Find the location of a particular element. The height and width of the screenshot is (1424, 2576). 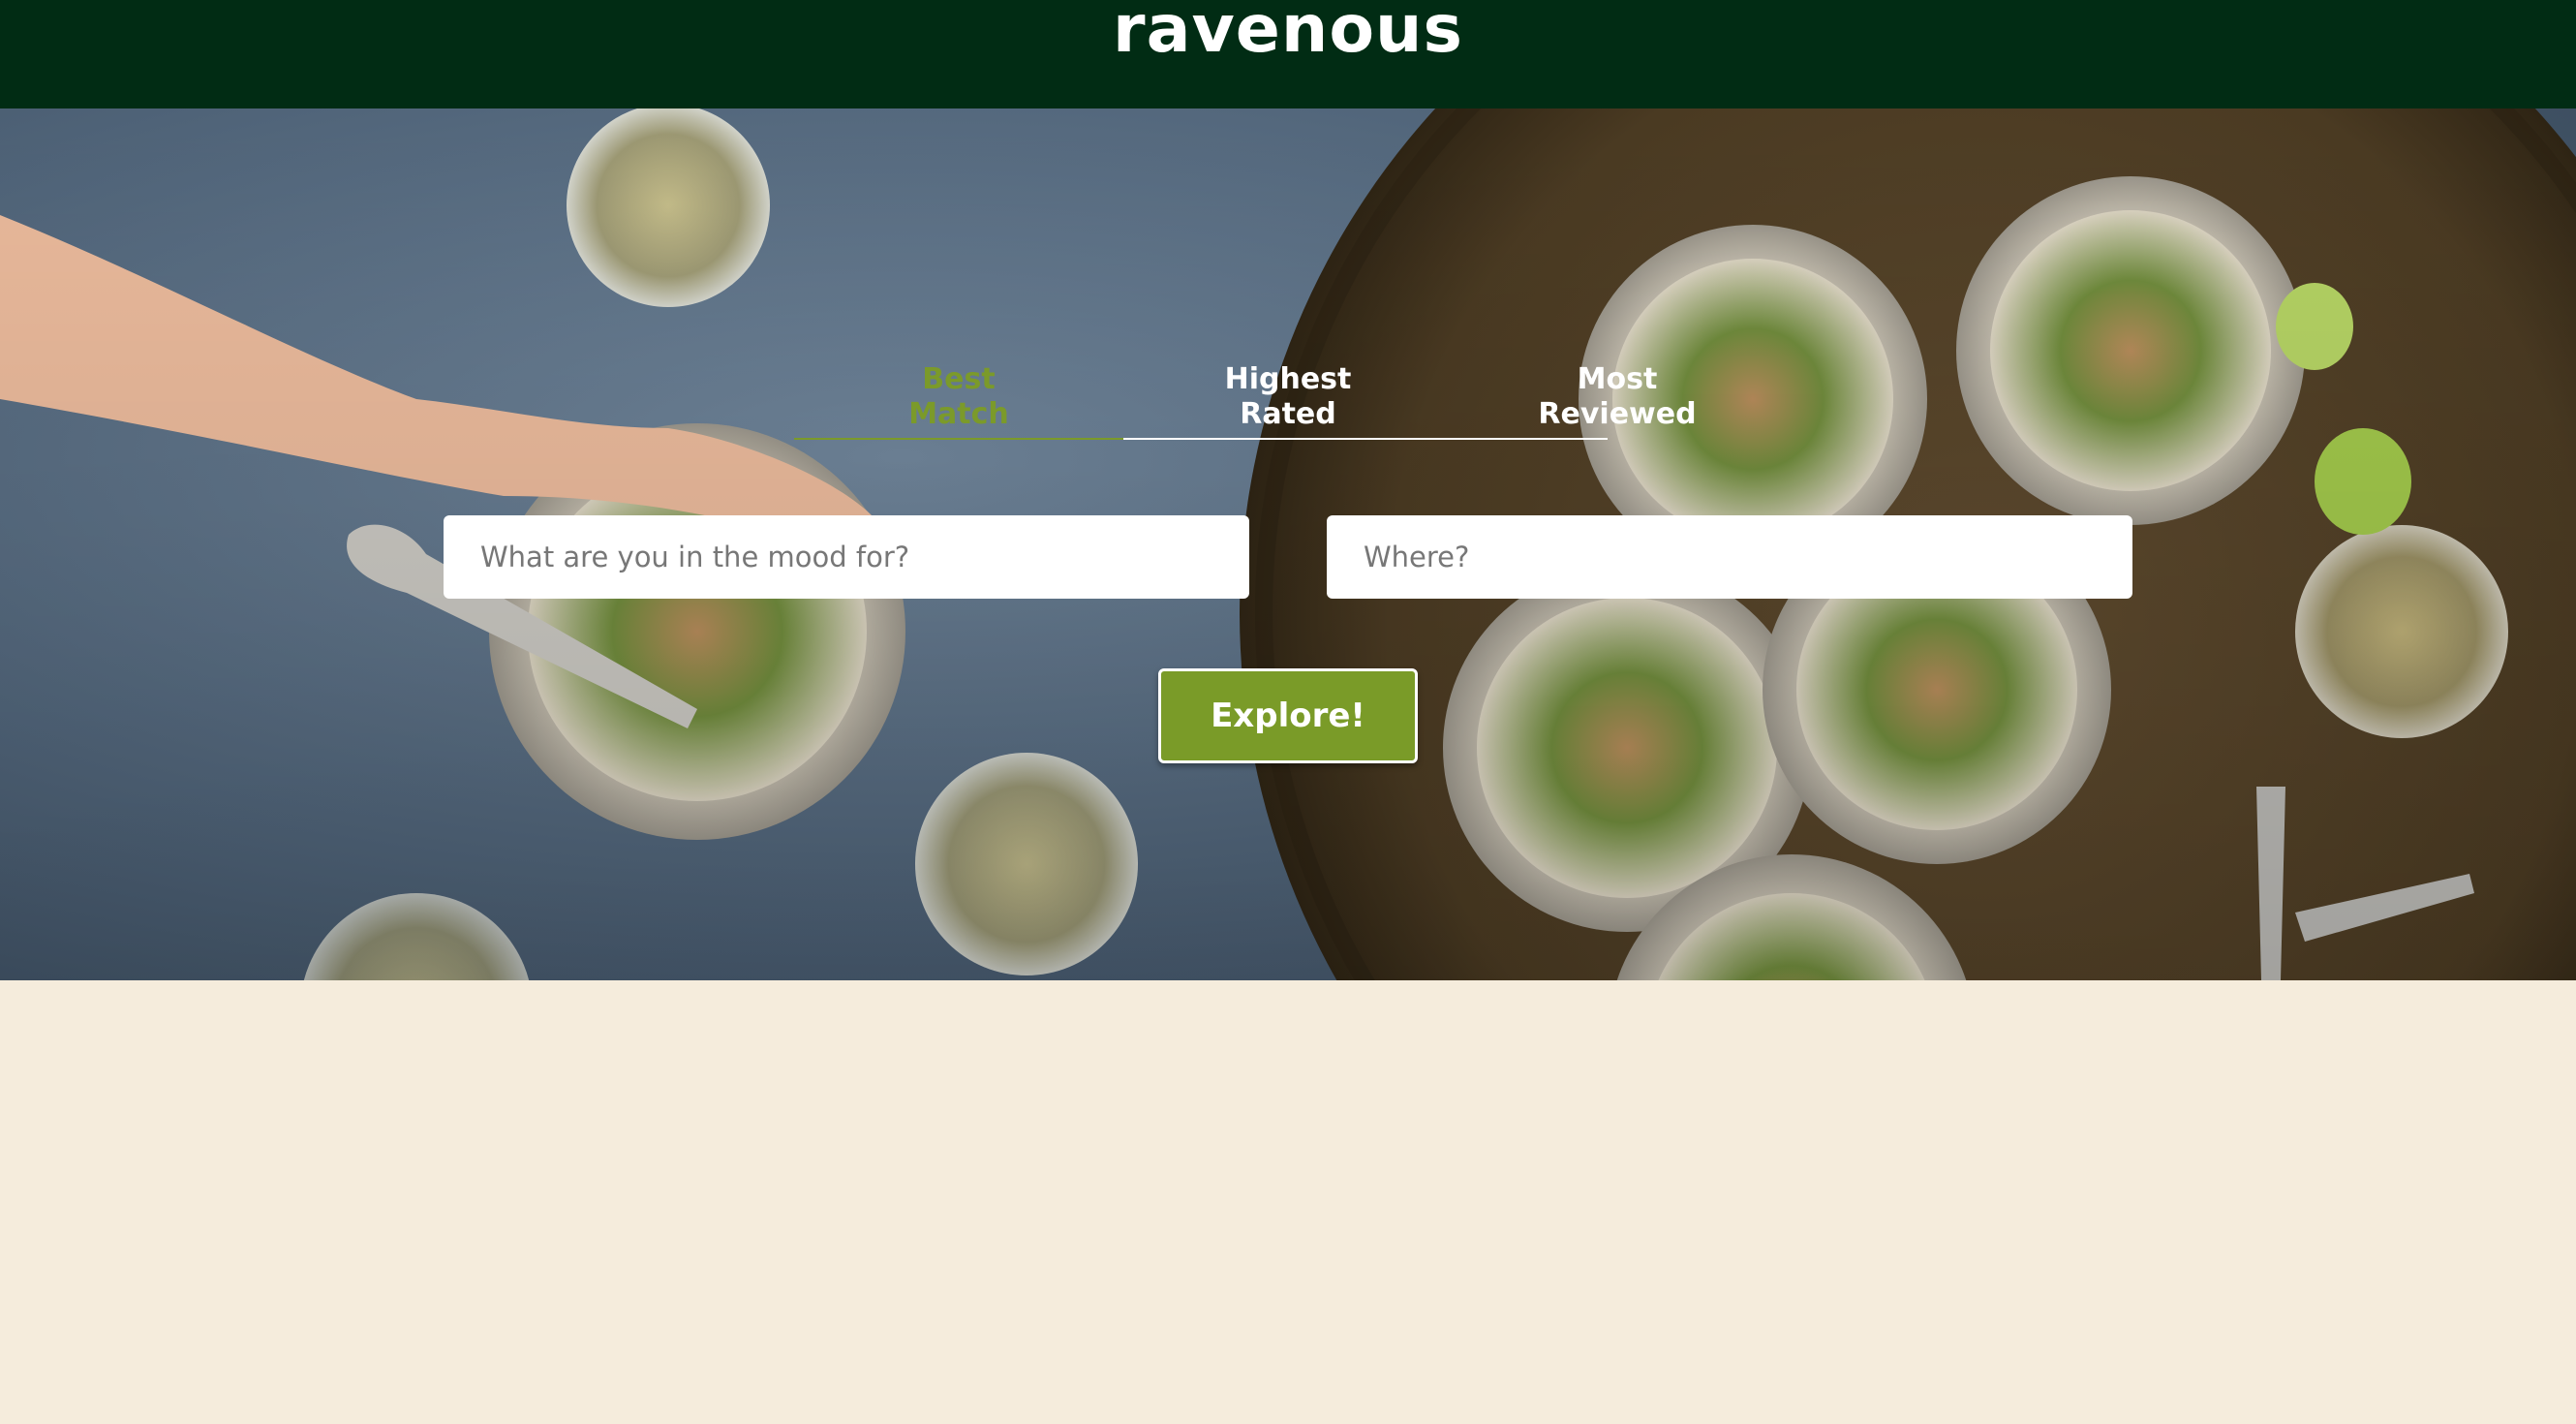

sort-options: Best Match Highest Rated Most Reviewed is located at coordinates (1288, 401).